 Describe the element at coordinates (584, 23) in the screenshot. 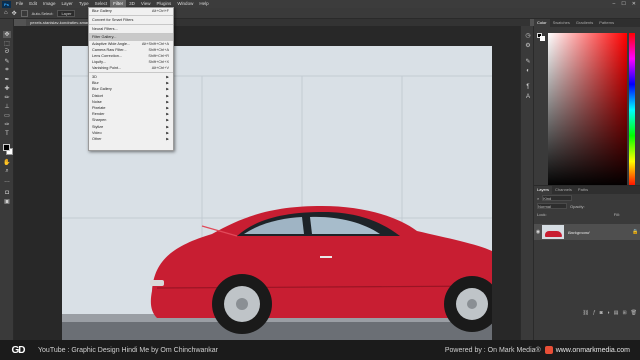

I see `tab-gradients: Gradients` at that location.